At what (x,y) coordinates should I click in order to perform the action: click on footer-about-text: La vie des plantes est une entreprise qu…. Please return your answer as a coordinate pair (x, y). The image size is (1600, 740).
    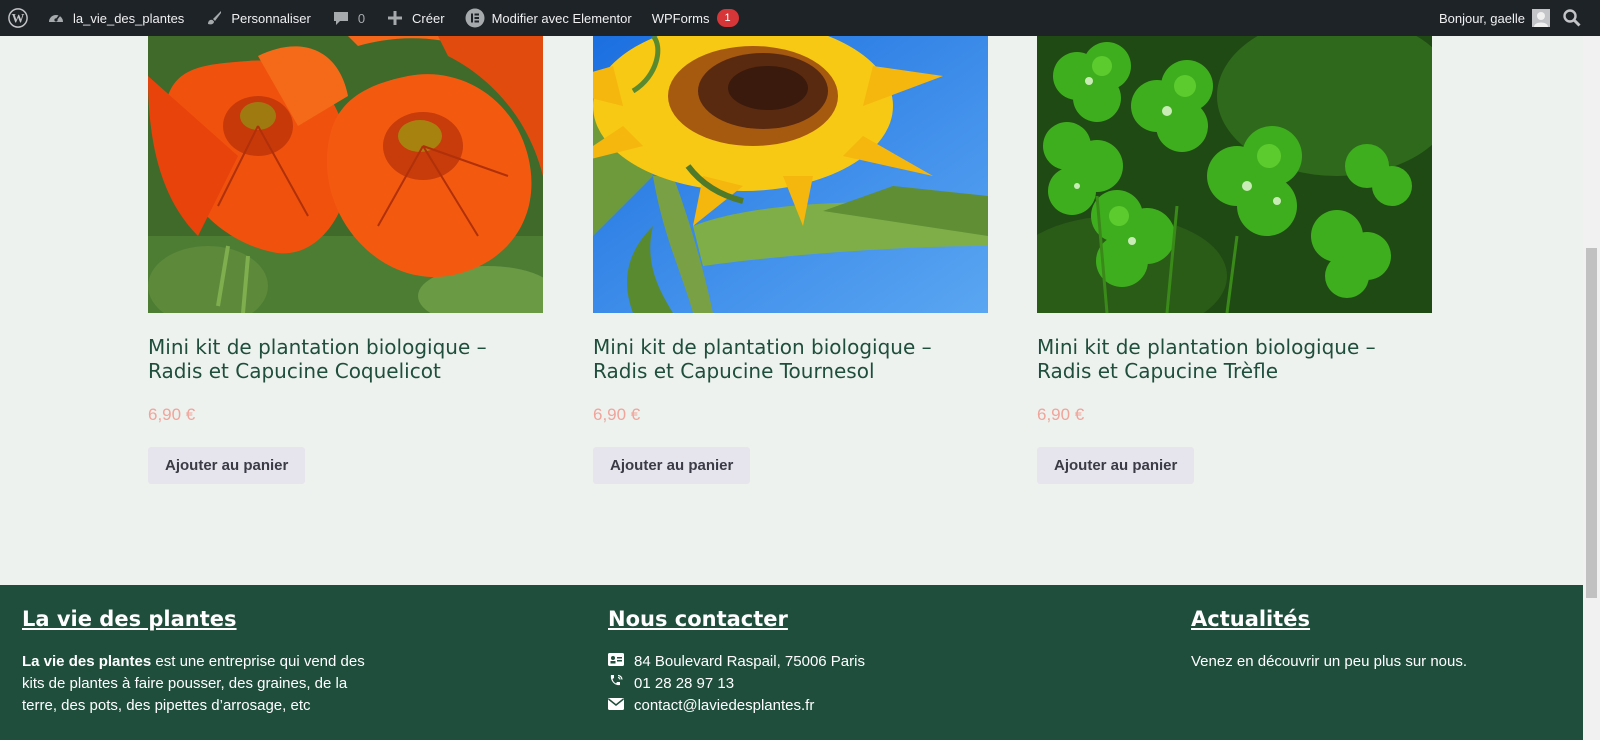
    Looking at the image, I should click on (222, 684).